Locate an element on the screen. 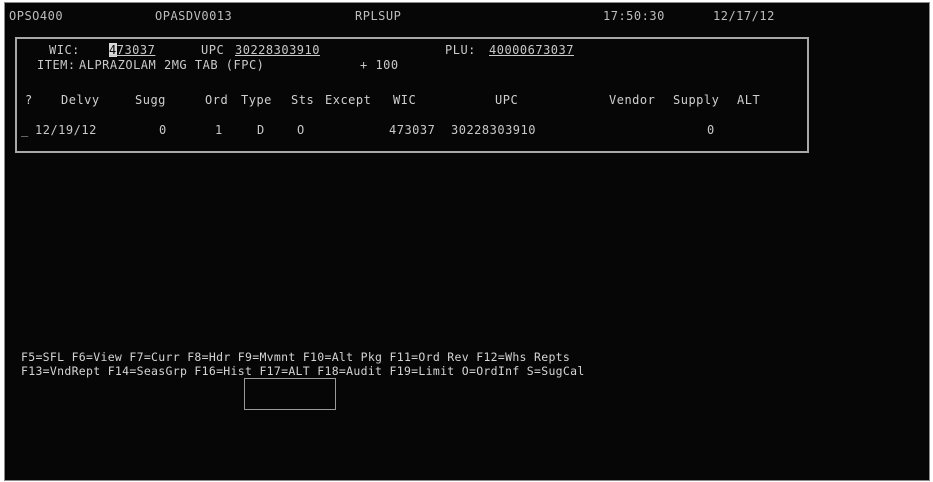 Image resolution: width=933 pixels, height=482 pixels. col-except: Except is located at coordinates (348, 100).